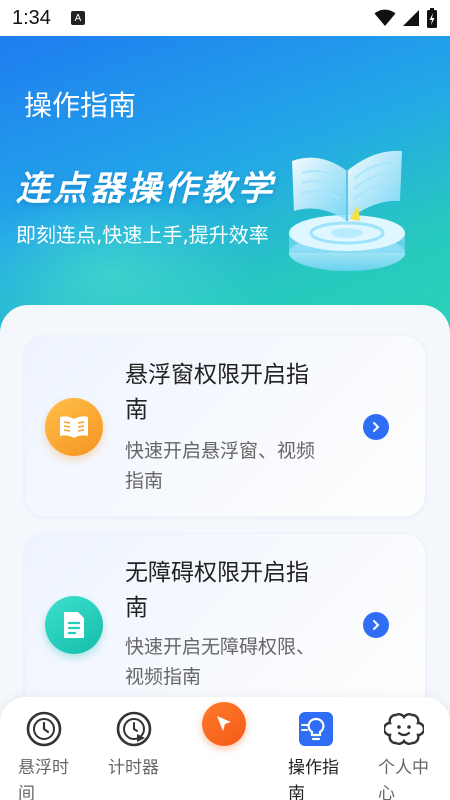  Describe the element at coordinates (217, 590) in the screenshot. I see `guide-title: 无障碍权限开启指南` at that location.